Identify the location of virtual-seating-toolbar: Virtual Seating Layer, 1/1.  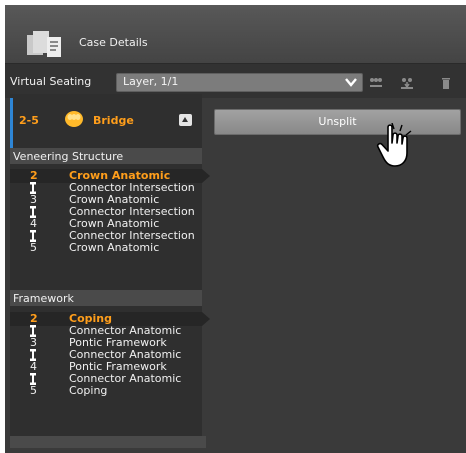
(235, 81).